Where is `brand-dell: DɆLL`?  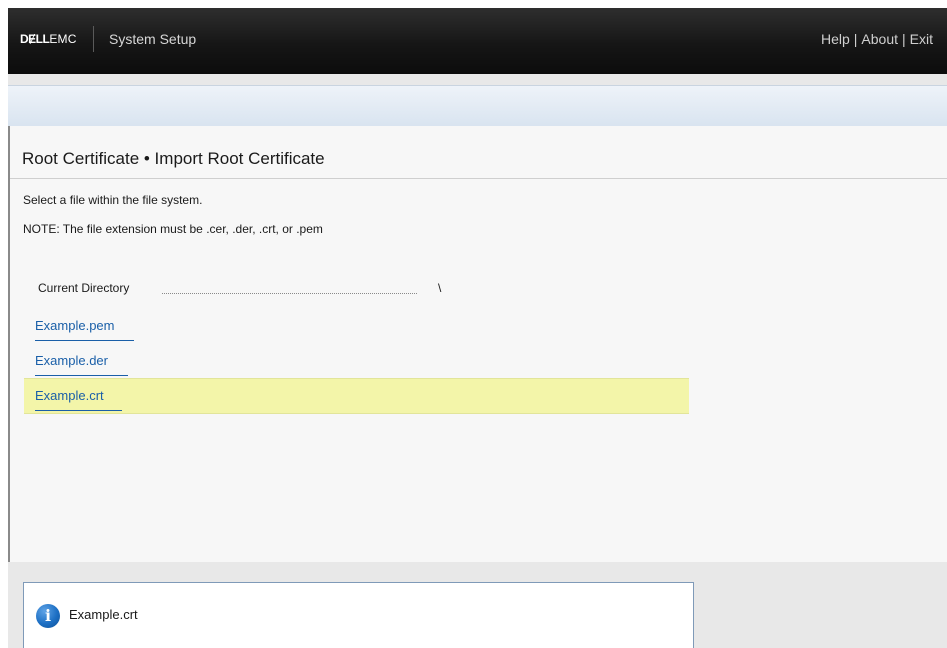 brand-dell: DɆLL is located at coordinates (35, 39).